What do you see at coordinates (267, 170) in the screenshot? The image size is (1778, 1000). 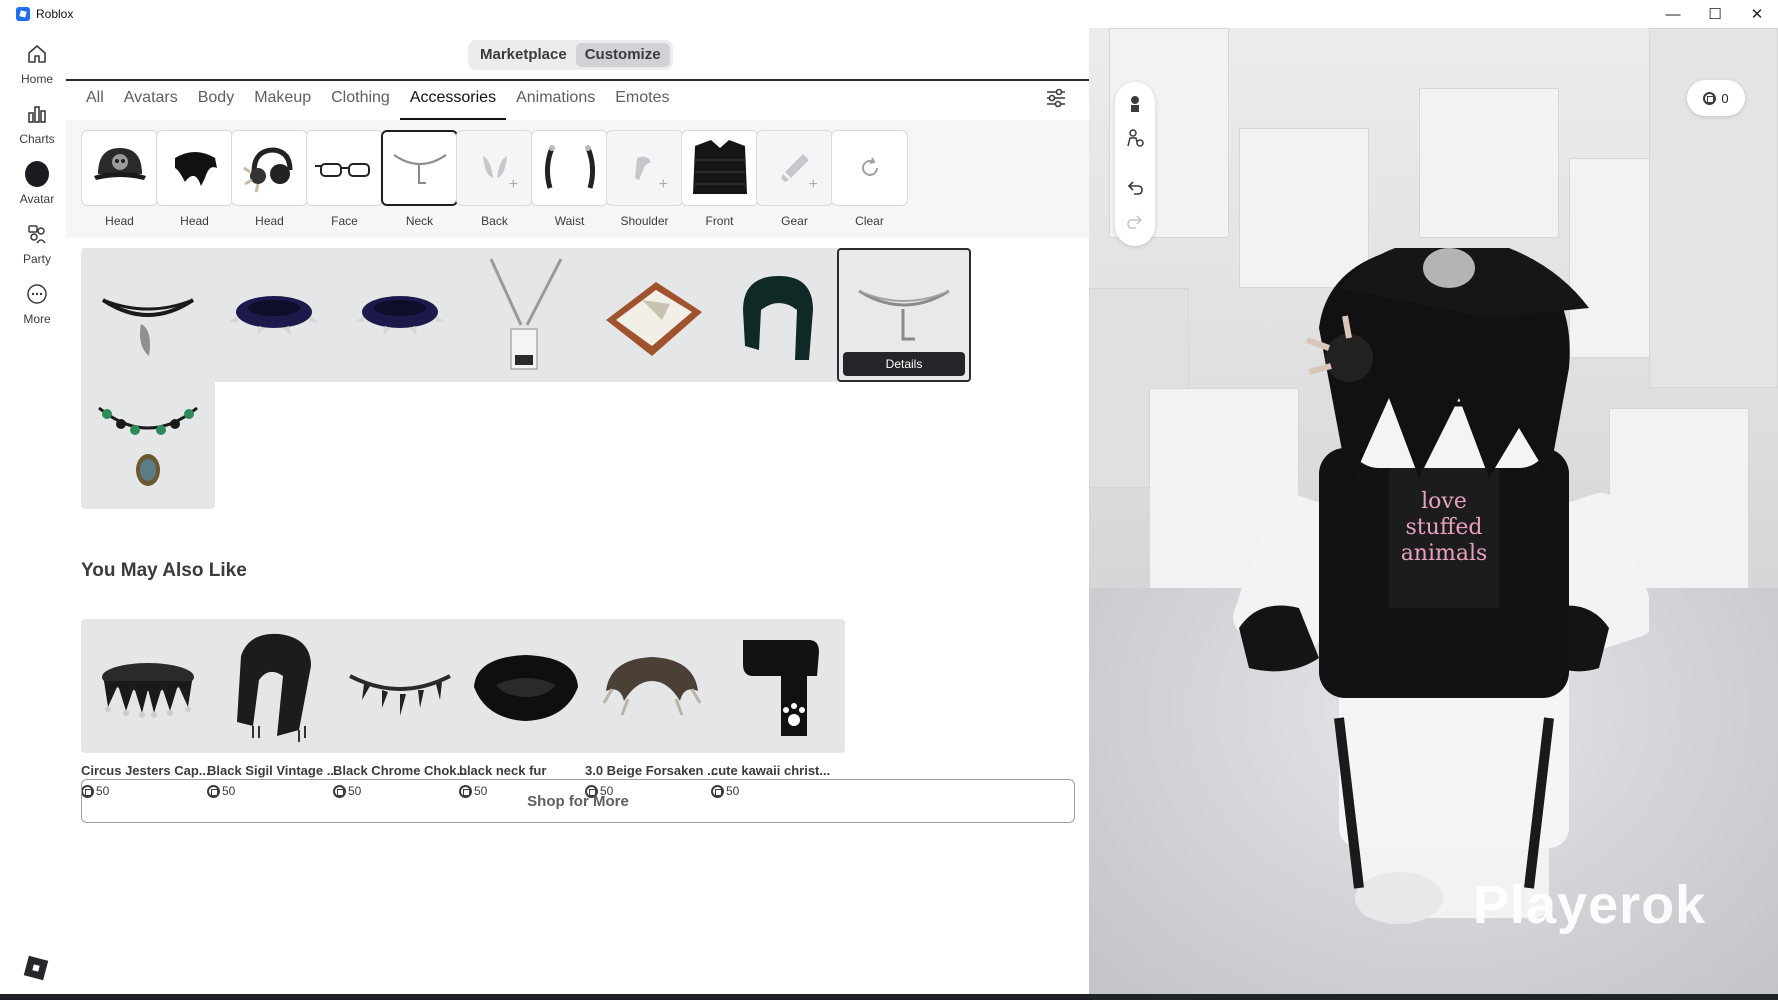 I see `headphones-icon` at bounding box center [267, 170].